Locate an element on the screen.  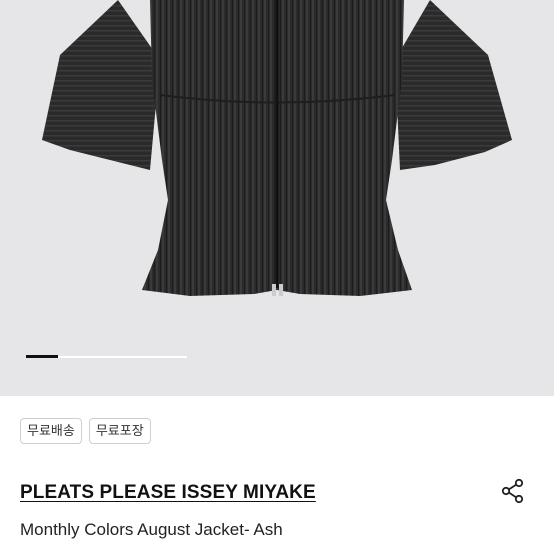
share-button is located at coordinates (513, 491).